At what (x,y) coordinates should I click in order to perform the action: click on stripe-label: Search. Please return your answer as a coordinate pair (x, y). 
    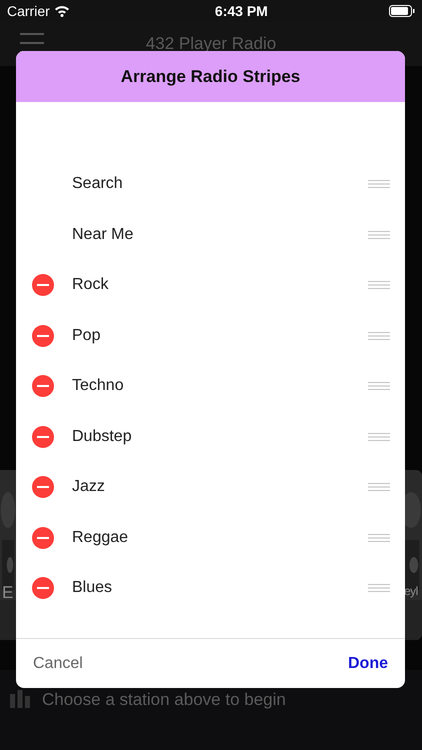
    Looking at the image, I should click on (97, 184).